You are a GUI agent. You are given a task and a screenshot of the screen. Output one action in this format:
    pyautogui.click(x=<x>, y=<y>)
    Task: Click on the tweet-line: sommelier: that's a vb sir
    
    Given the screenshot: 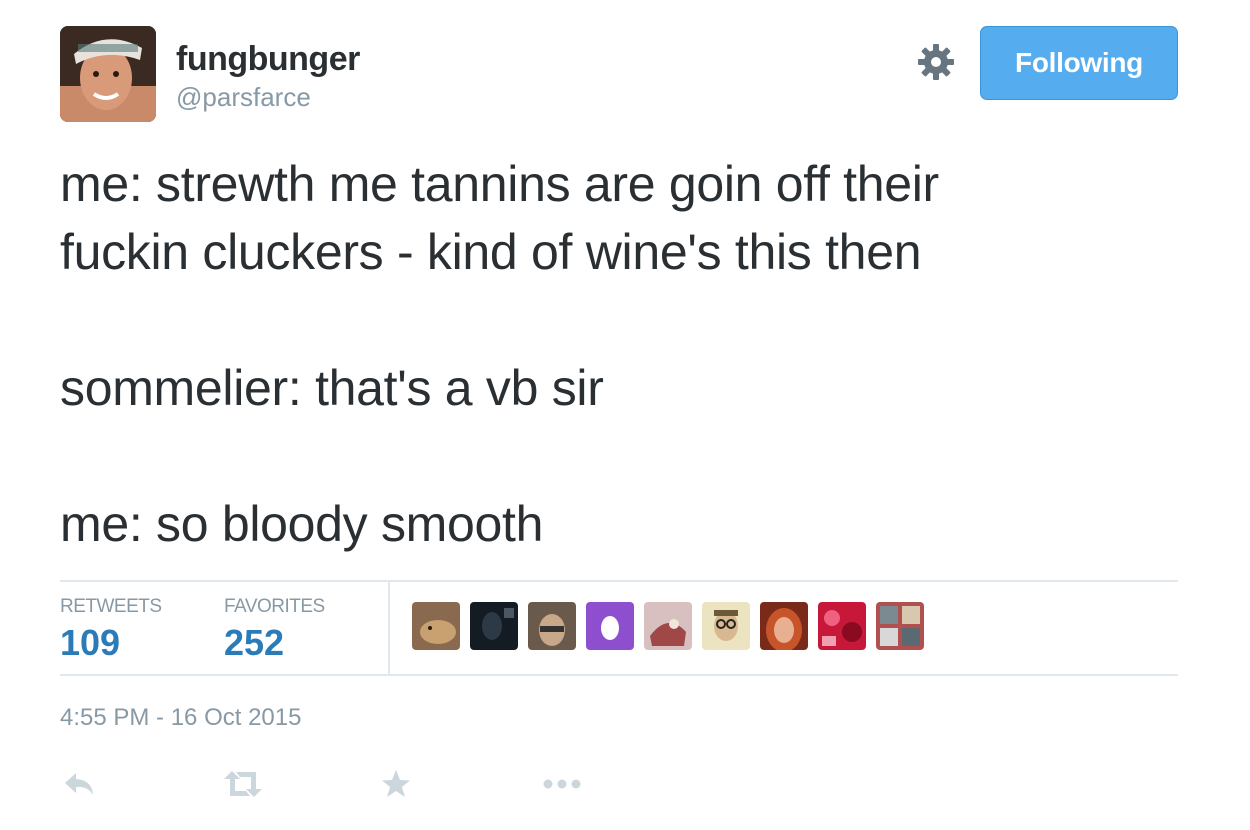 What is the action you would take?
    pyautogui.click(x=332, y=388)
    